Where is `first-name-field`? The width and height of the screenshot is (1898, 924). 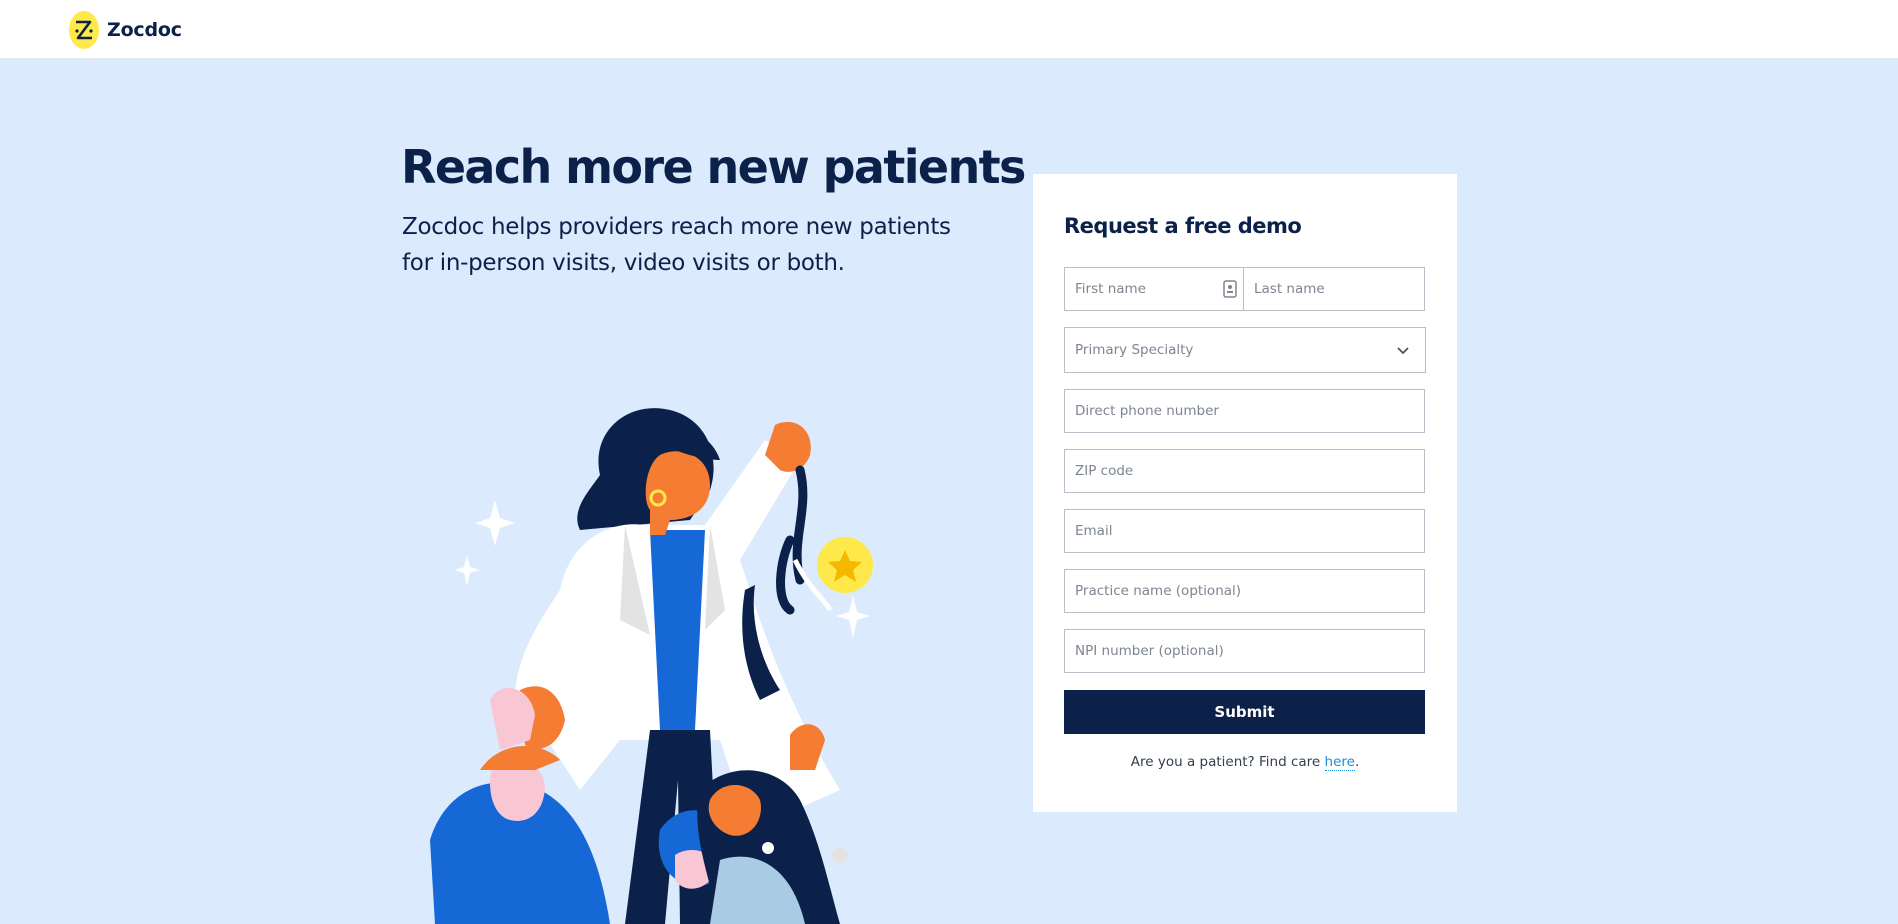
first-name-field is located at coordinates (1154, 289).